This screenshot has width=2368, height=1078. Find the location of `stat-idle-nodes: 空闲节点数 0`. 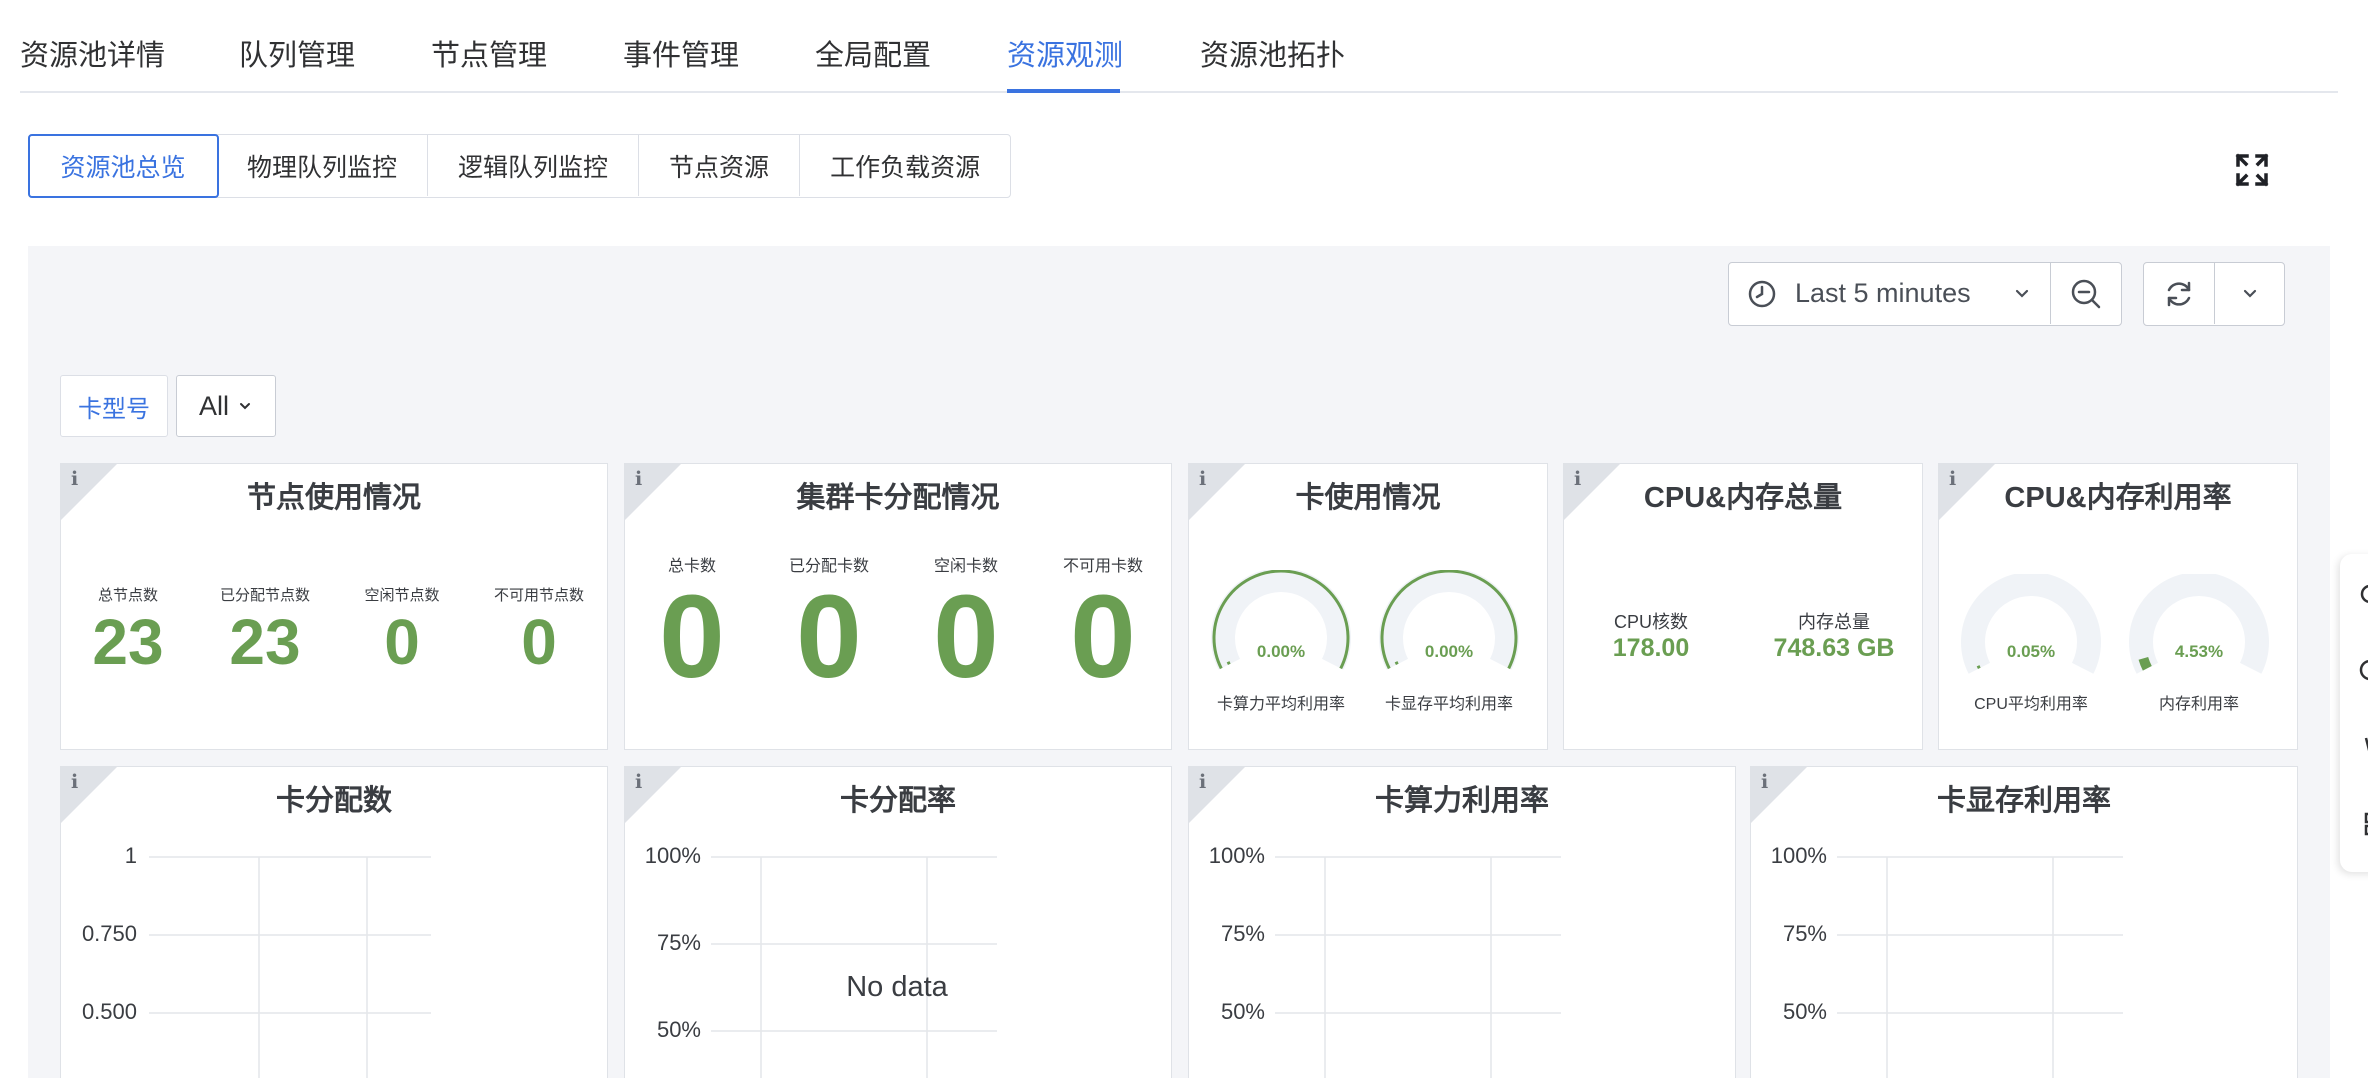

stat-idle-nodes: 空闲节点数 0 is located at coordinates (401, 631).